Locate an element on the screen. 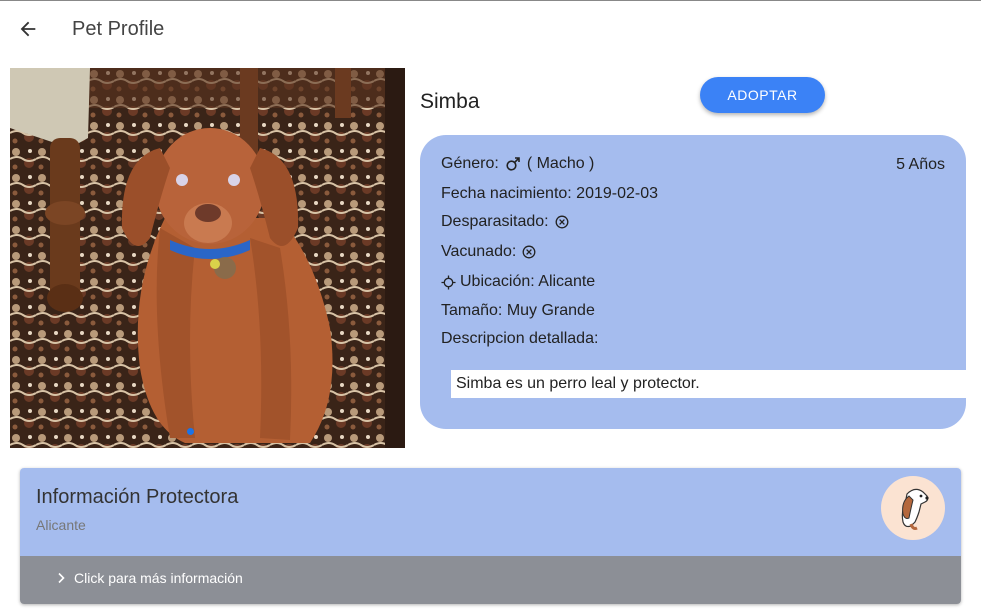 The width and height of the screenshot is (981, 609). more-info-button: Click para más información is located at coordinates (490, 580).